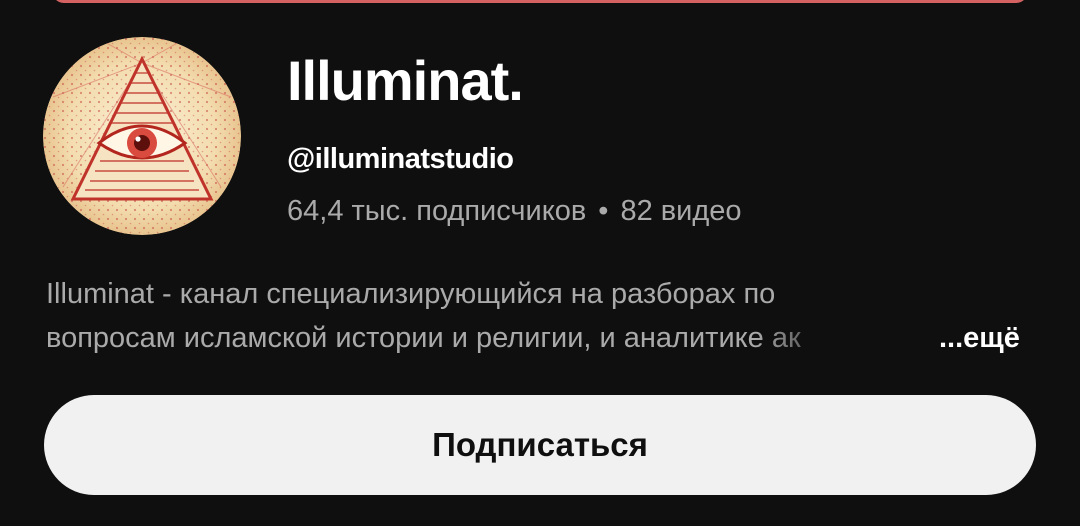 This screenshot has width=1080, height=526. I want to click on channel-title: Illuminat., so click(405, 80).